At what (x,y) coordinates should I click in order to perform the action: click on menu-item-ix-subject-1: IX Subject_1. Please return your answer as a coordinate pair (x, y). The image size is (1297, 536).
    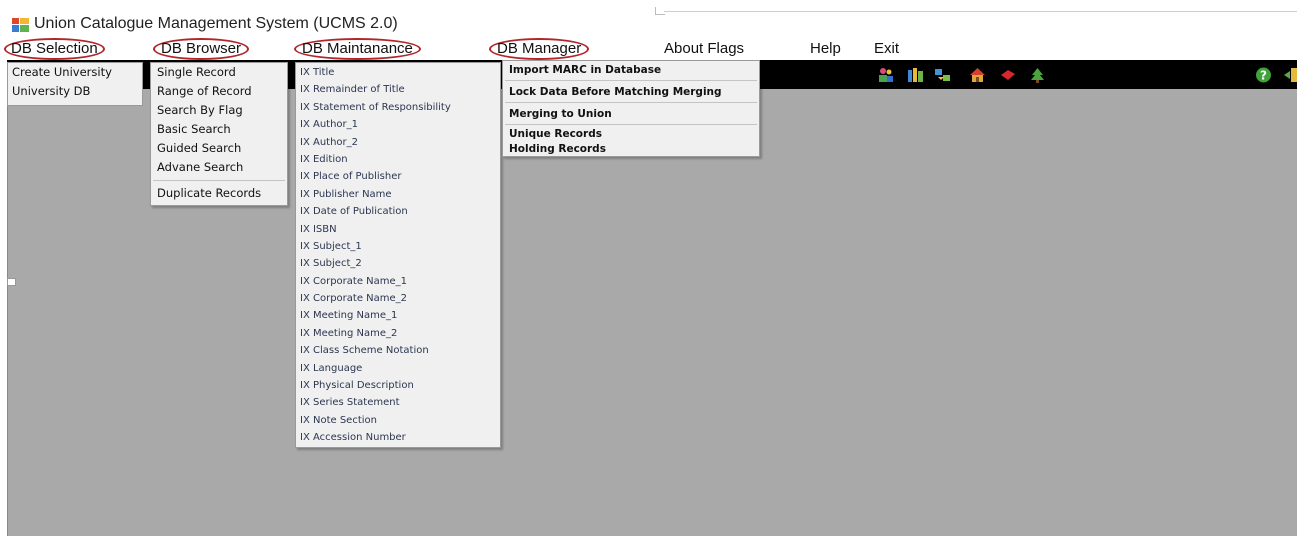
    Looking at the image, I should click on (398, 246).